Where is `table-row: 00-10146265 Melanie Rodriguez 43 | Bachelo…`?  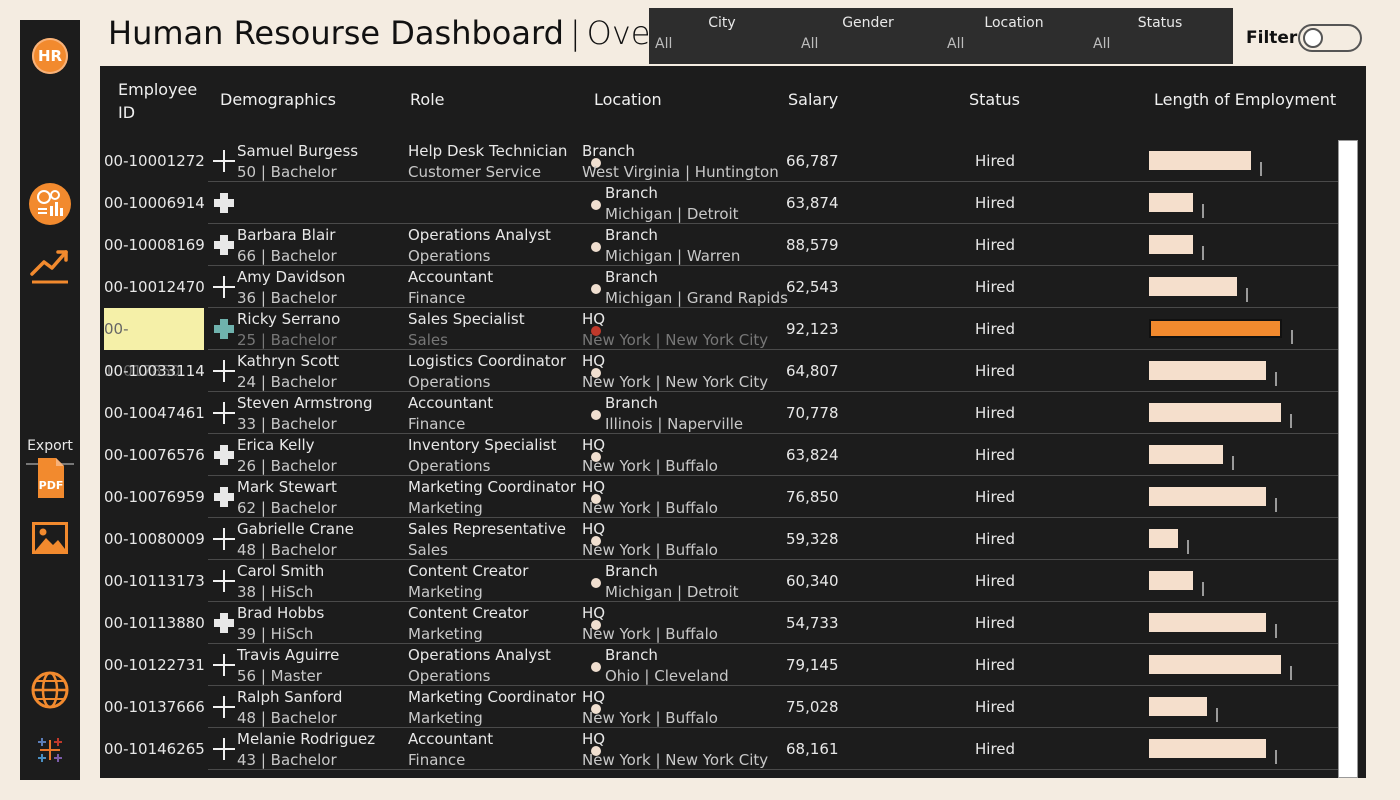 table-row: 00-10146265 Melanie Rodriguez 43 | Bachelo… is located at coordinates (719, 749).